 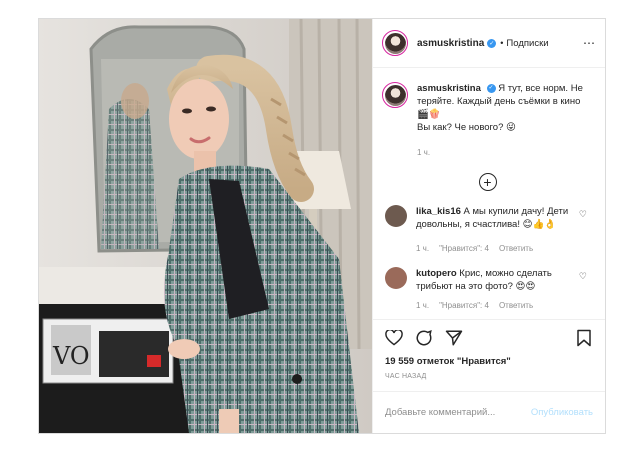 What do you see at coordinates (436, 273) in the screenshot?
I see `comment-username: kutopero` at bounding box center [436, 273].